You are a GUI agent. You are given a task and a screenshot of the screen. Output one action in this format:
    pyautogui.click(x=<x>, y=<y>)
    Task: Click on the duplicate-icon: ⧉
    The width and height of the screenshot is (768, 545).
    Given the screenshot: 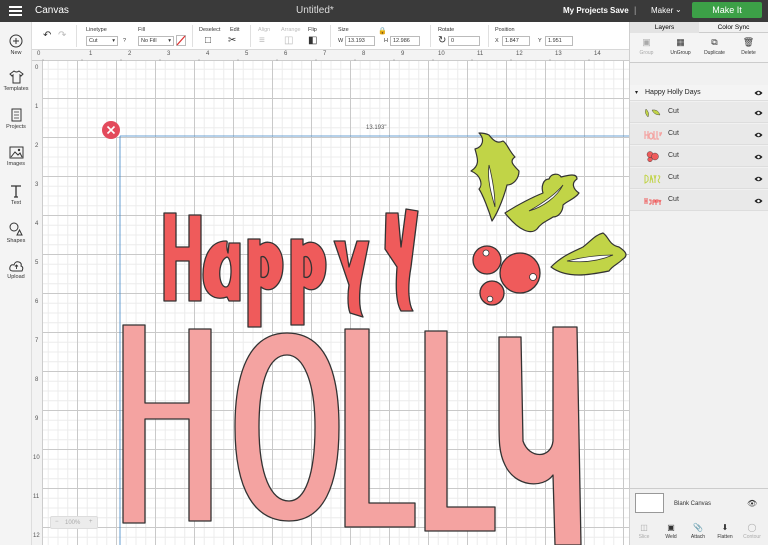 What is the action you would take?
    pyautogui.click(x=714, y=42)
    